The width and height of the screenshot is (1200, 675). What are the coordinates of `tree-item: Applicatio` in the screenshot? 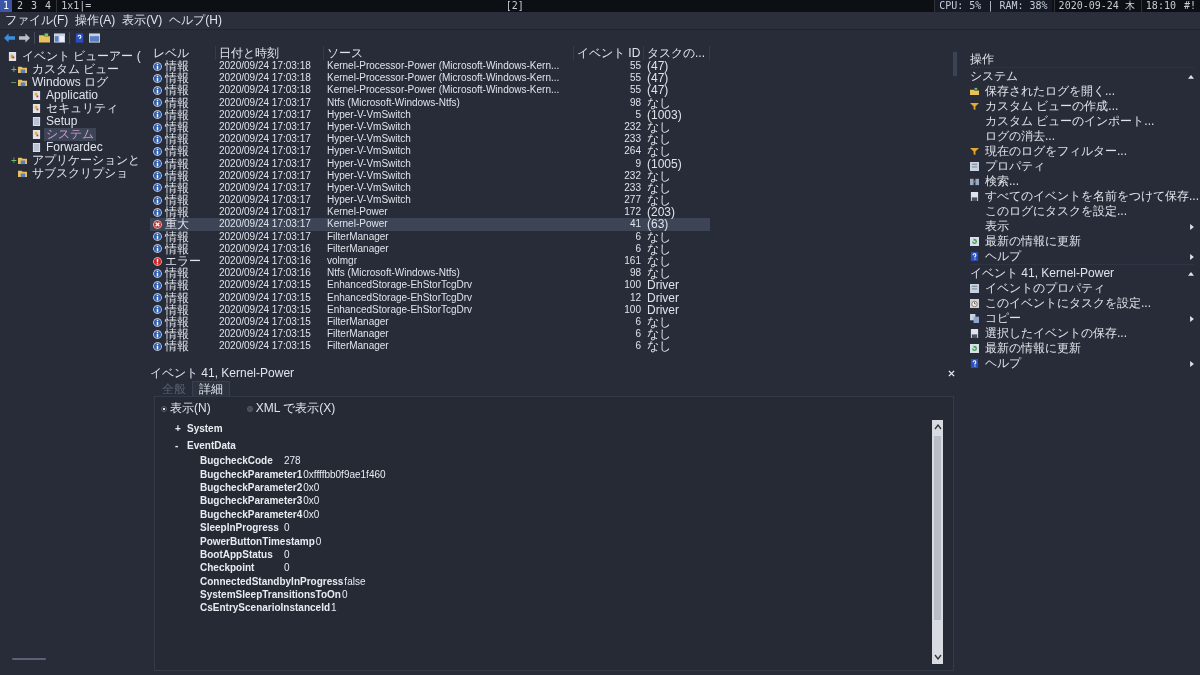 It's located at (72, 95).